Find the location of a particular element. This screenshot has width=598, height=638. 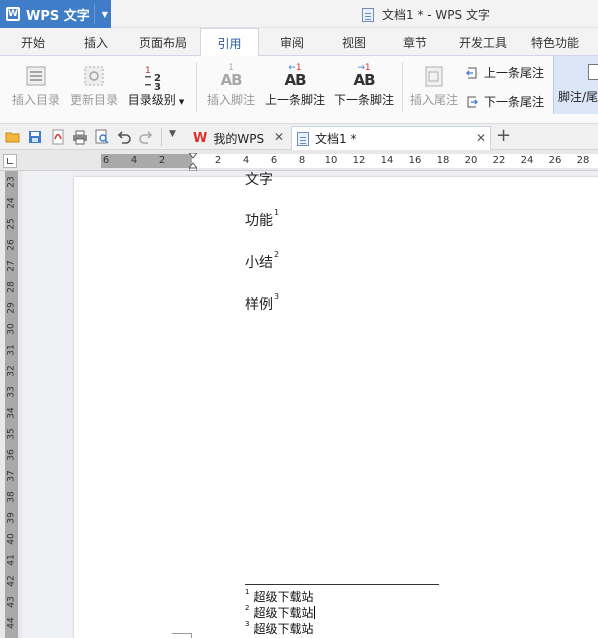

tab-view: 视图 is located at coordinates (354, 42).